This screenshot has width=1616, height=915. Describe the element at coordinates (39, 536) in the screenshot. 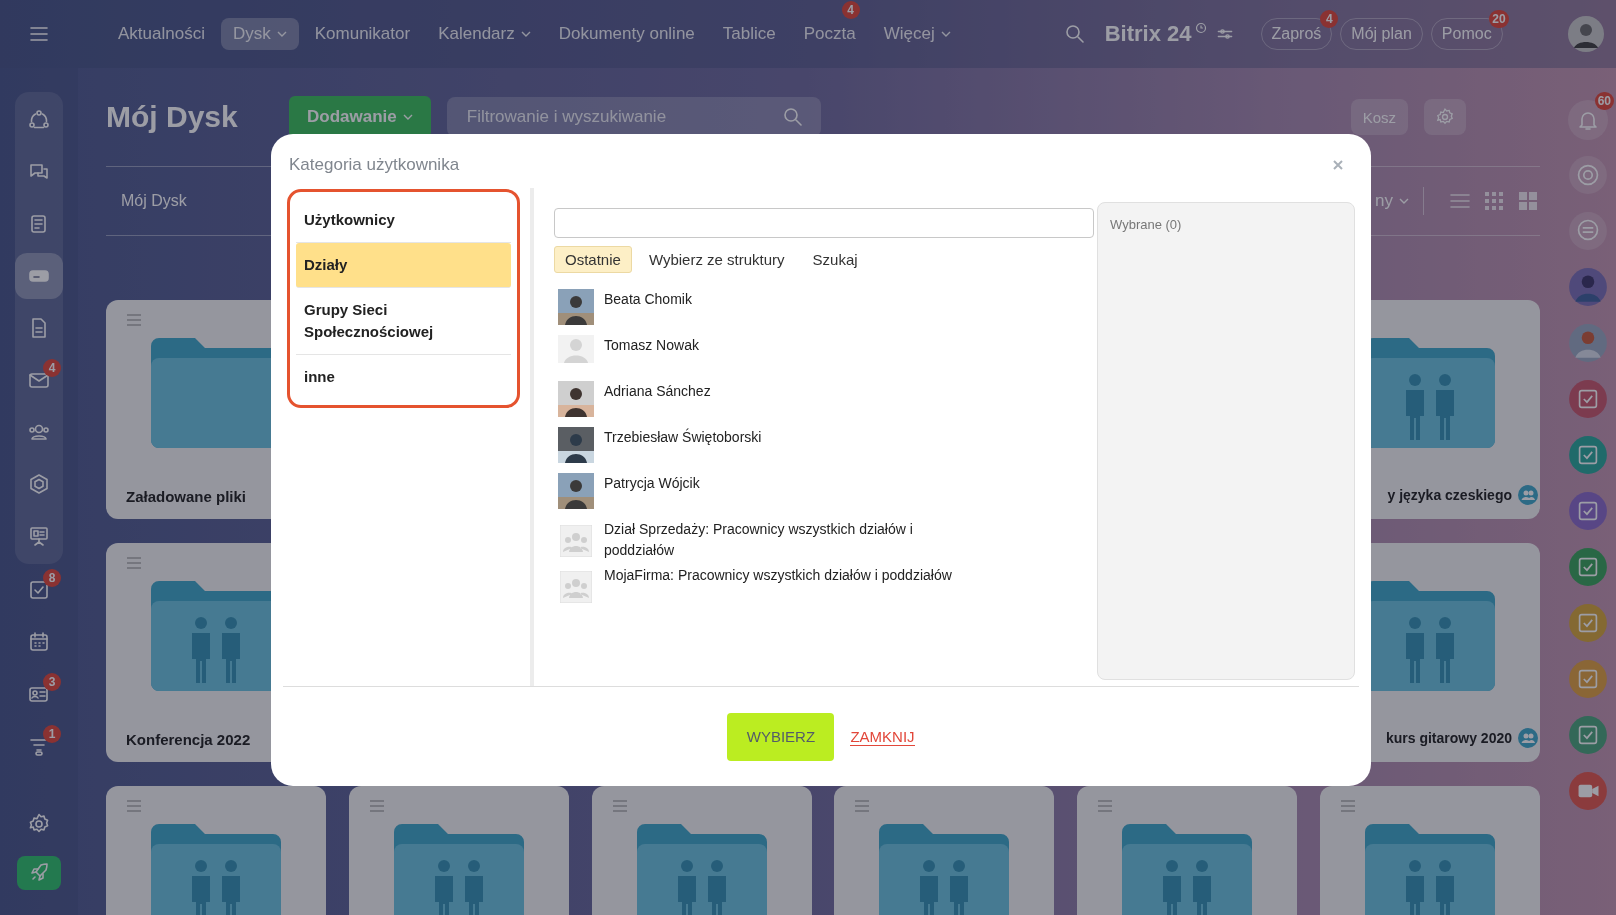

I see `presentation-icon` at that location.